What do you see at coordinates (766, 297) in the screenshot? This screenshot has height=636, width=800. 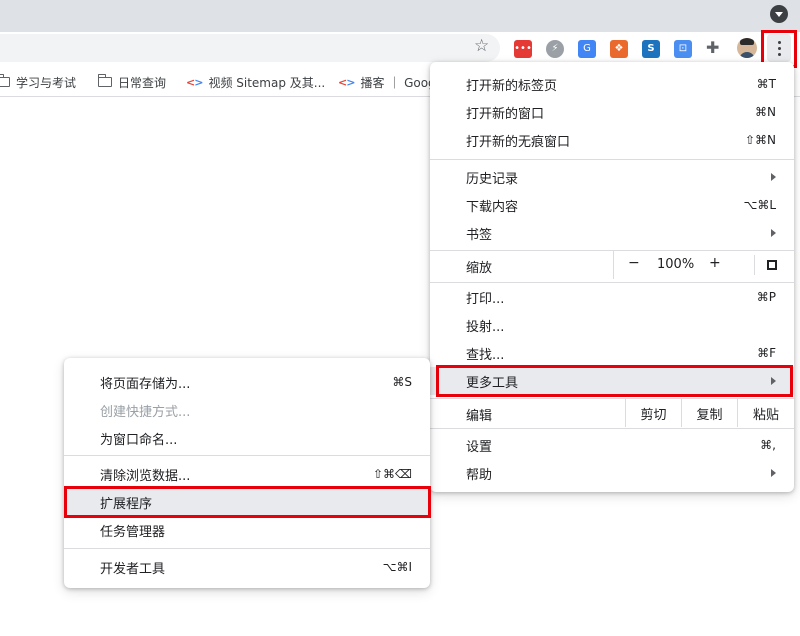 I see `menu-item-shortcut: ⌘P` at bounding box center [766, 297].